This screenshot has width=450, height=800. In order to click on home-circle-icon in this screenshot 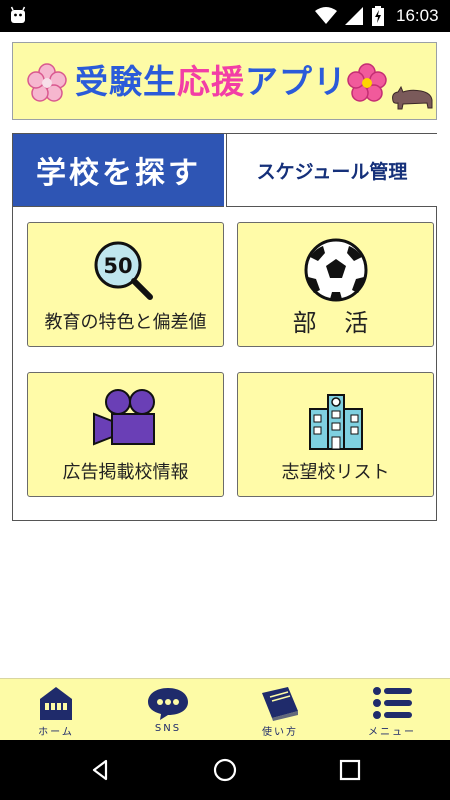, I will do `click(225, 770)`.